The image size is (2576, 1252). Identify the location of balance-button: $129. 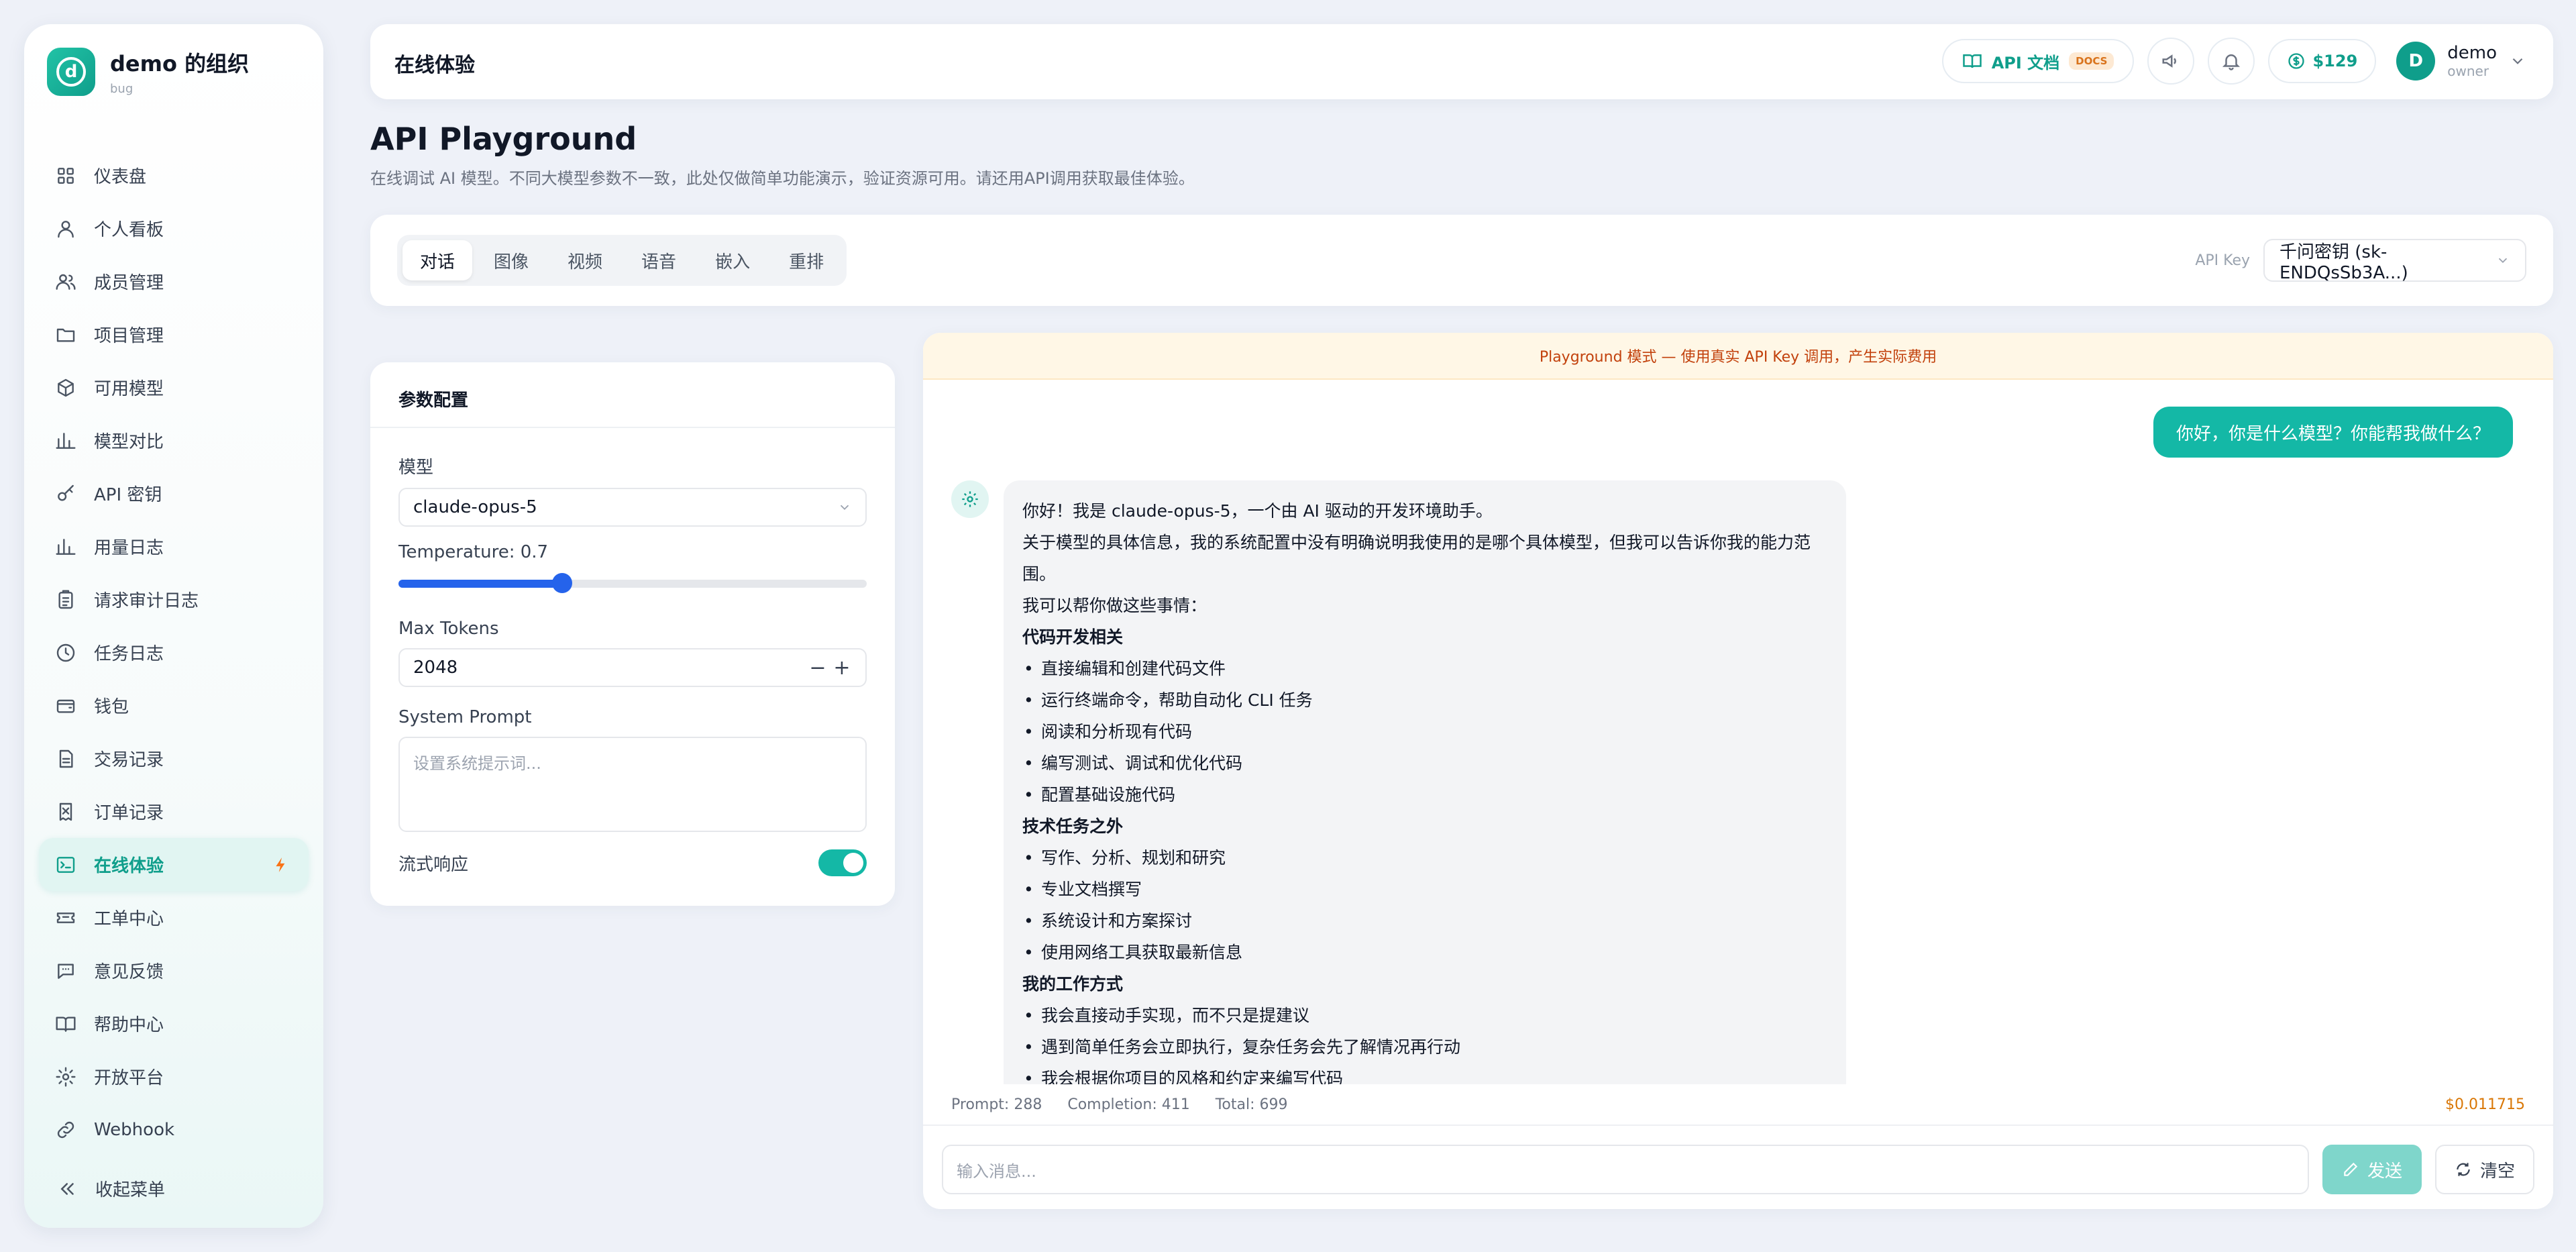
(2322, 61).